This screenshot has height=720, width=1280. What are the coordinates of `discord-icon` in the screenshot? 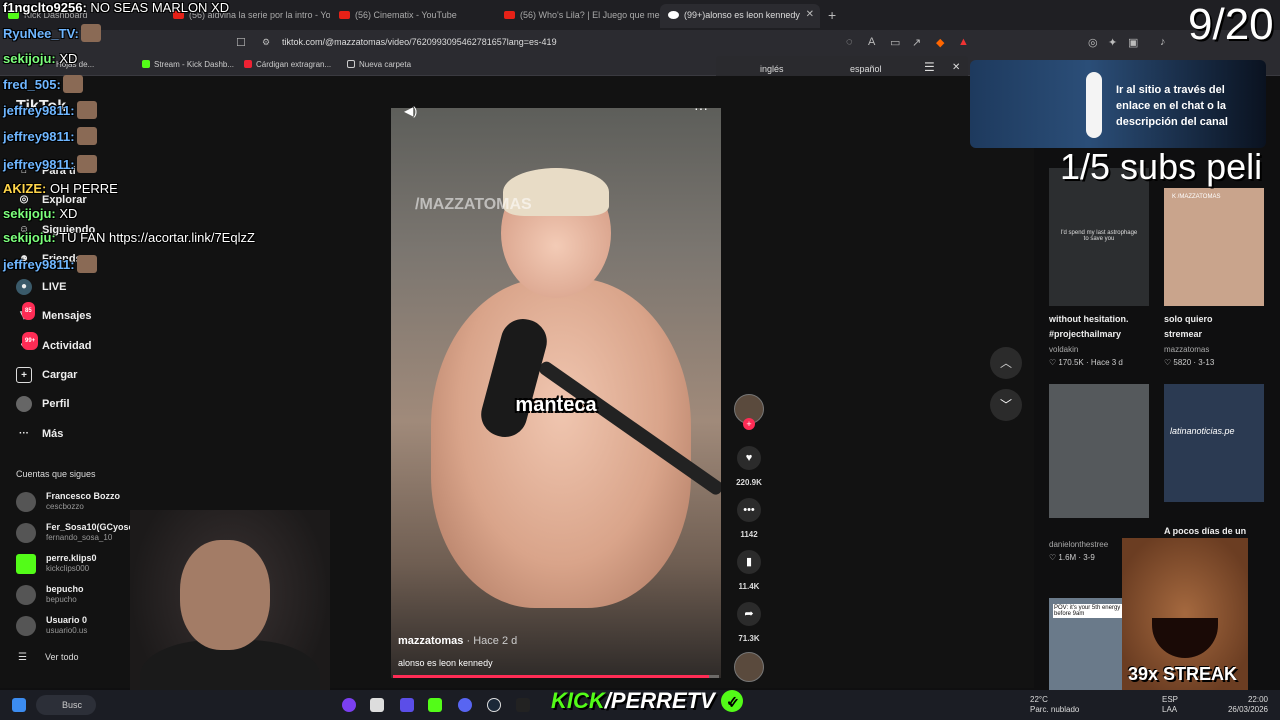 It's located at (465, 705).